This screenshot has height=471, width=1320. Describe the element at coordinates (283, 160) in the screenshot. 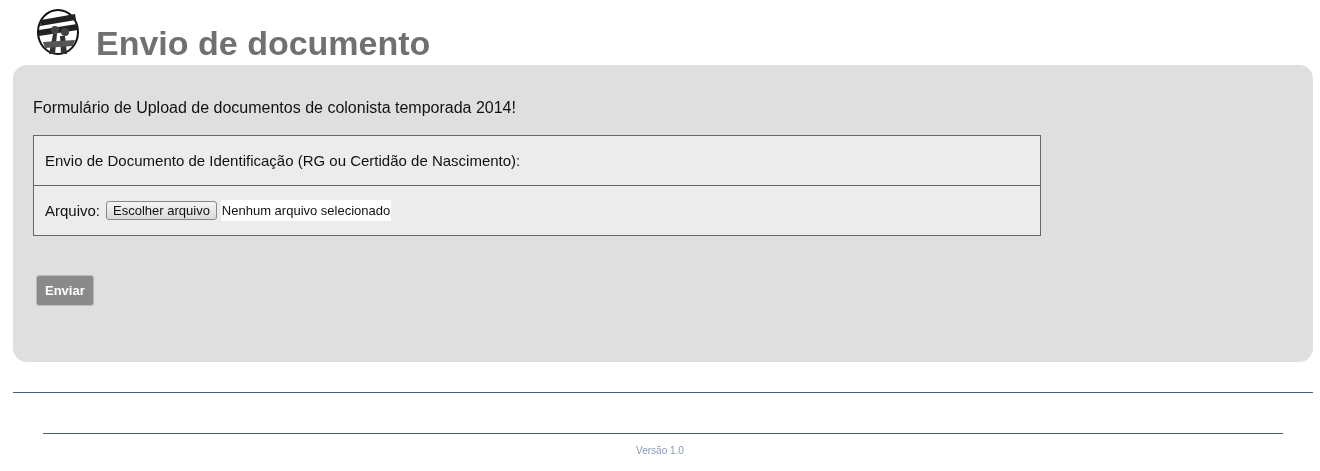

I see `section-title: Envio de Documento de Identificação (RG ou Certidão de Nascimento):` at that location.